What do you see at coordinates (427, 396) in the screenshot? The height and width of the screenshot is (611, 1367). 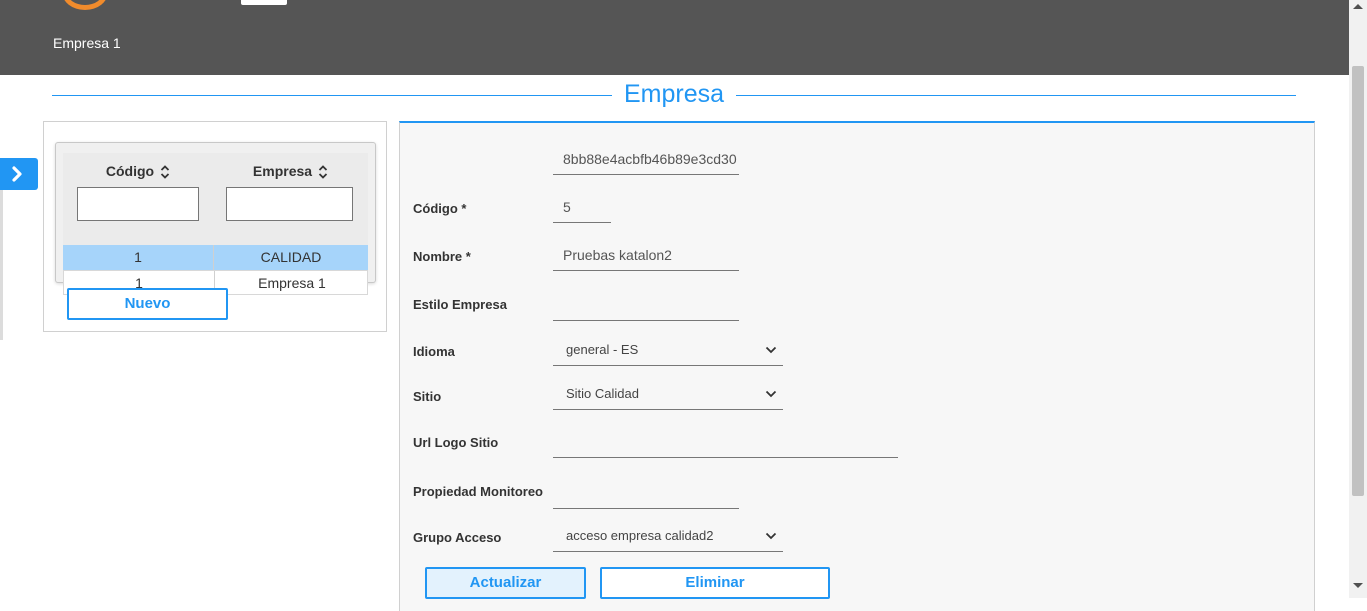 I see `sitio-label: Sitio` at bounding box center [427, 396].